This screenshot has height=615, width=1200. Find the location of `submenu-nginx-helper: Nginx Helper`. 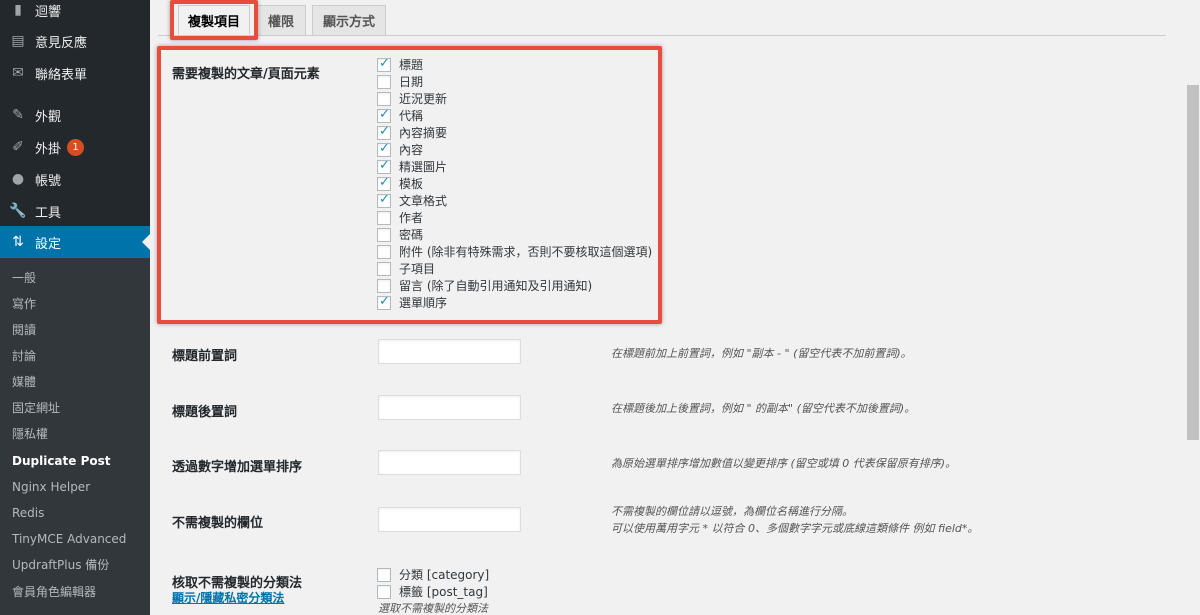

submenu-nginx-helper: Nginx Helper is located at coordinates (51, 487).